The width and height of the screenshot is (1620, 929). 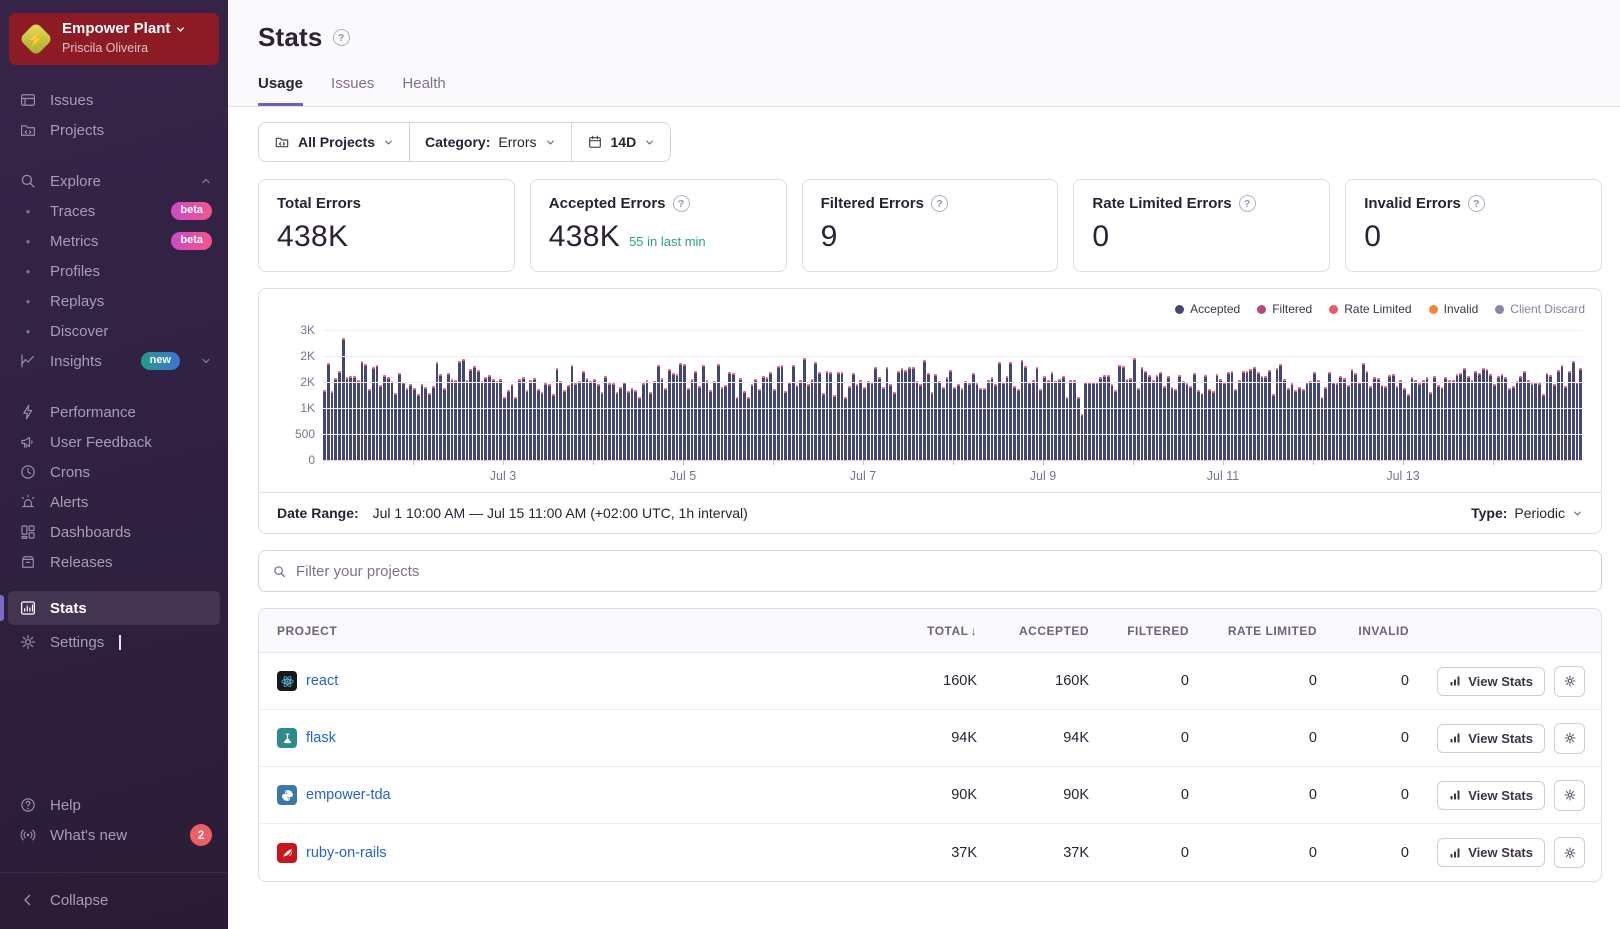 I want to click on sidebar-item-metrics: • Metrics beta, so click(x=114, y=241).